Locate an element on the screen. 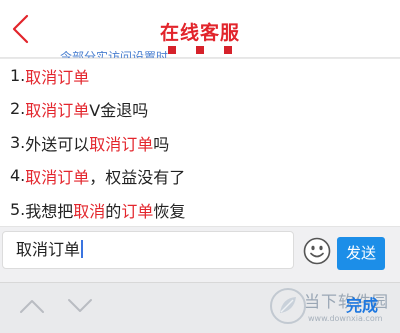 The image size is (400, 333). message-input: 取消订单 is located at coordinates (148, 250).